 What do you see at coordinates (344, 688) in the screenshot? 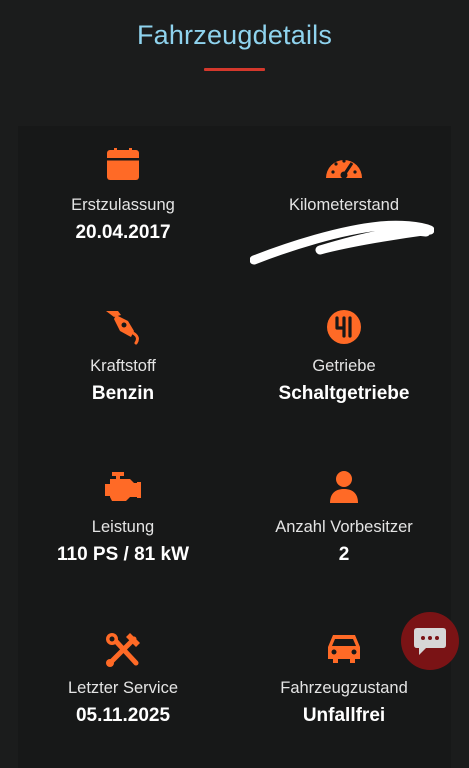
I see `detail-label: Fahrzeugzustand` at bounding box center [344, 688].